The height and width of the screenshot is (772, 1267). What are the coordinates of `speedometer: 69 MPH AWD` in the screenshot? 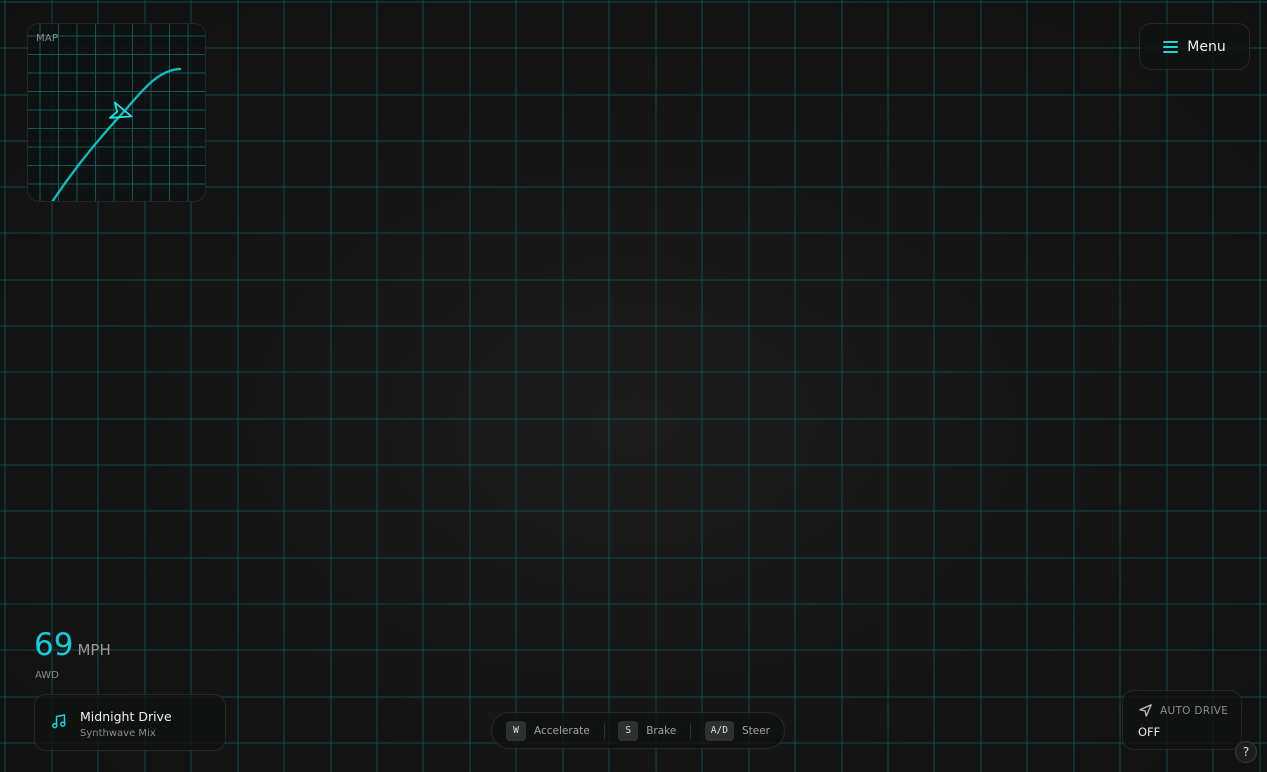 It's located at (72, 654).